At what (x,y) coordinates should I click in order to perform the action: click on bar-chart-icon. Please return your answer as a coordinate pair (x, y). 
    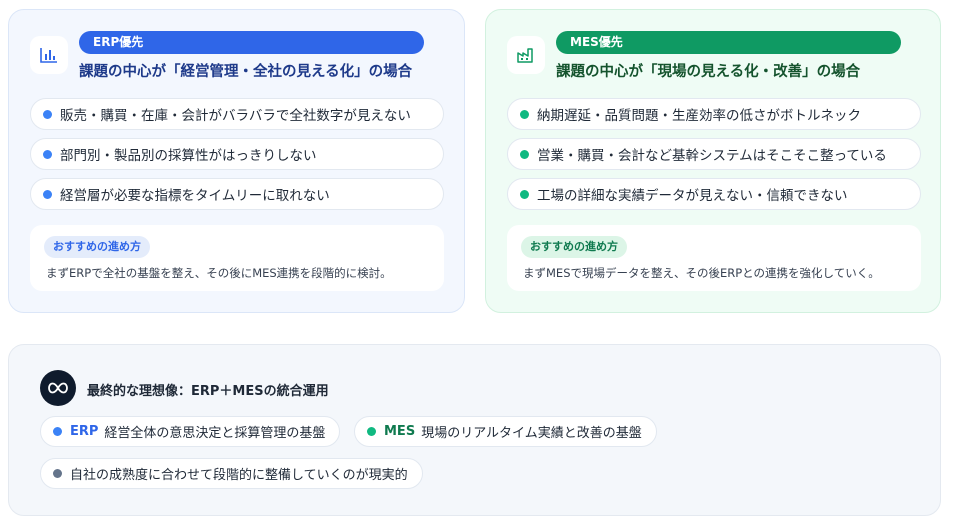
    Looking at the image, I should click on (49, 55).